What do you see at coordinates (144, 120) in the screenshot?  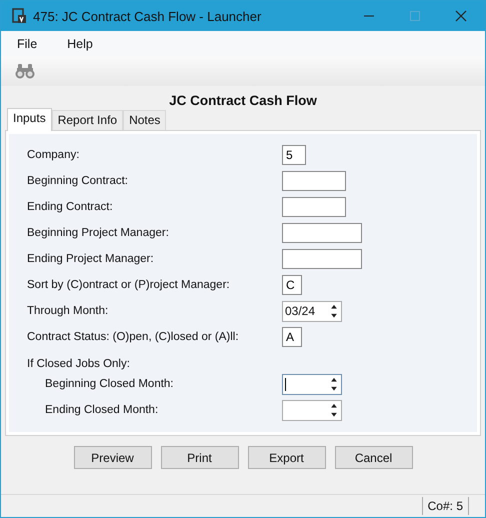 I see `tab: Notes` at bounding box center [144, 120].